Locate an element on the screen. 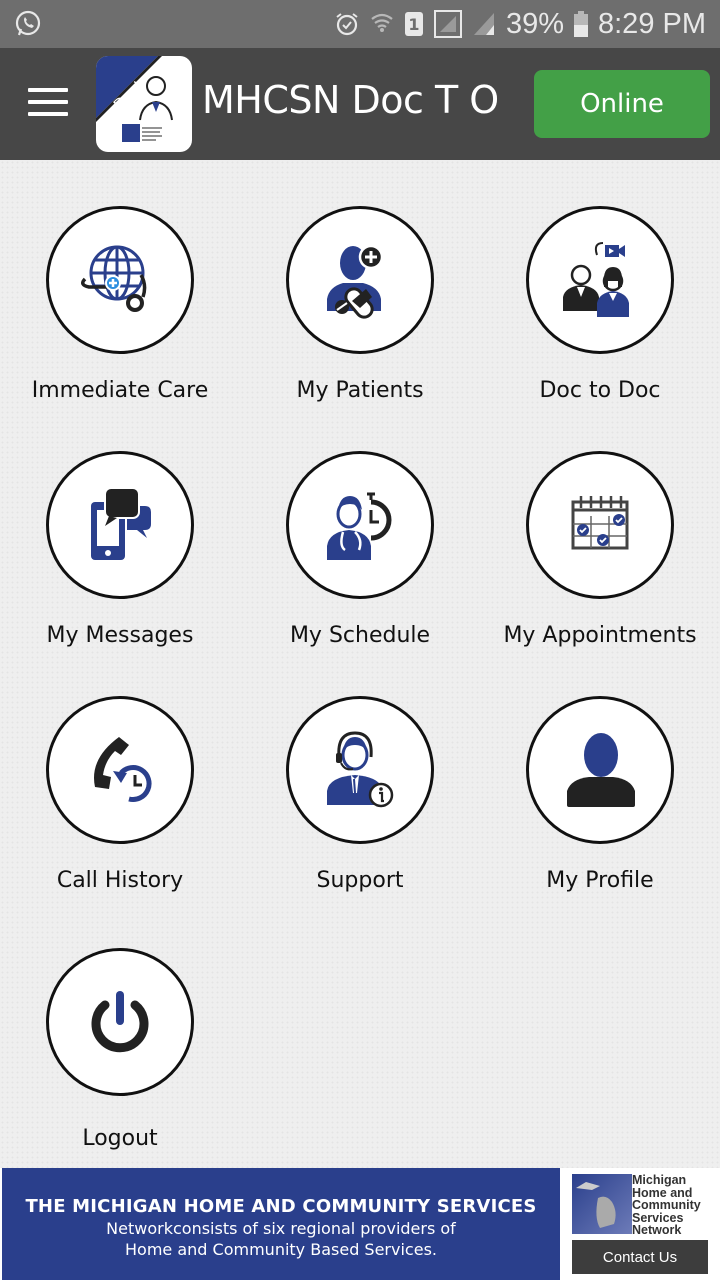 The image size is (720, 1280). banner-text-line: Home and Community Based Services. is located at coordinates (281, 1249).